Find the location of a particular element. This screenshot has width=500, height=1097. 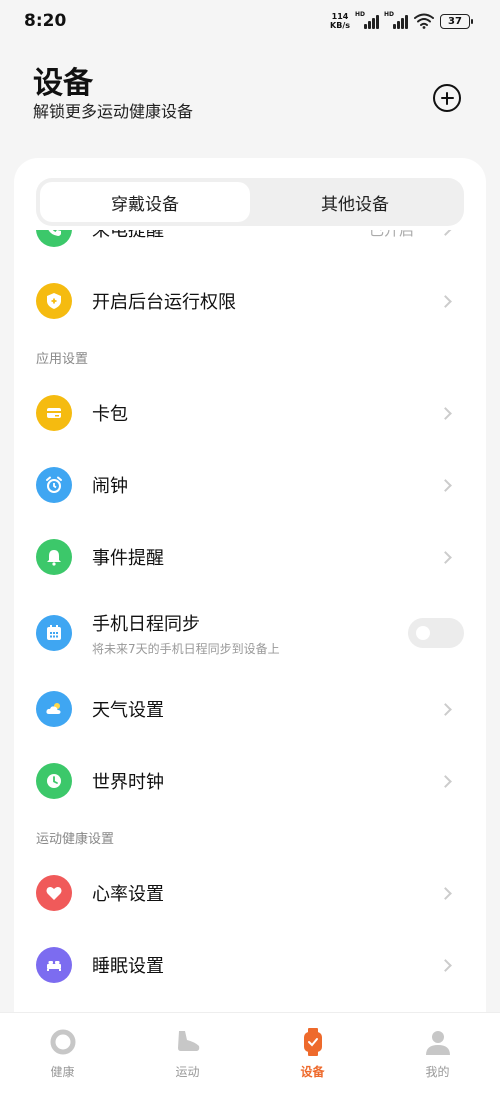

network-speed: 114 KB/s is located at coordinates (340, 21).